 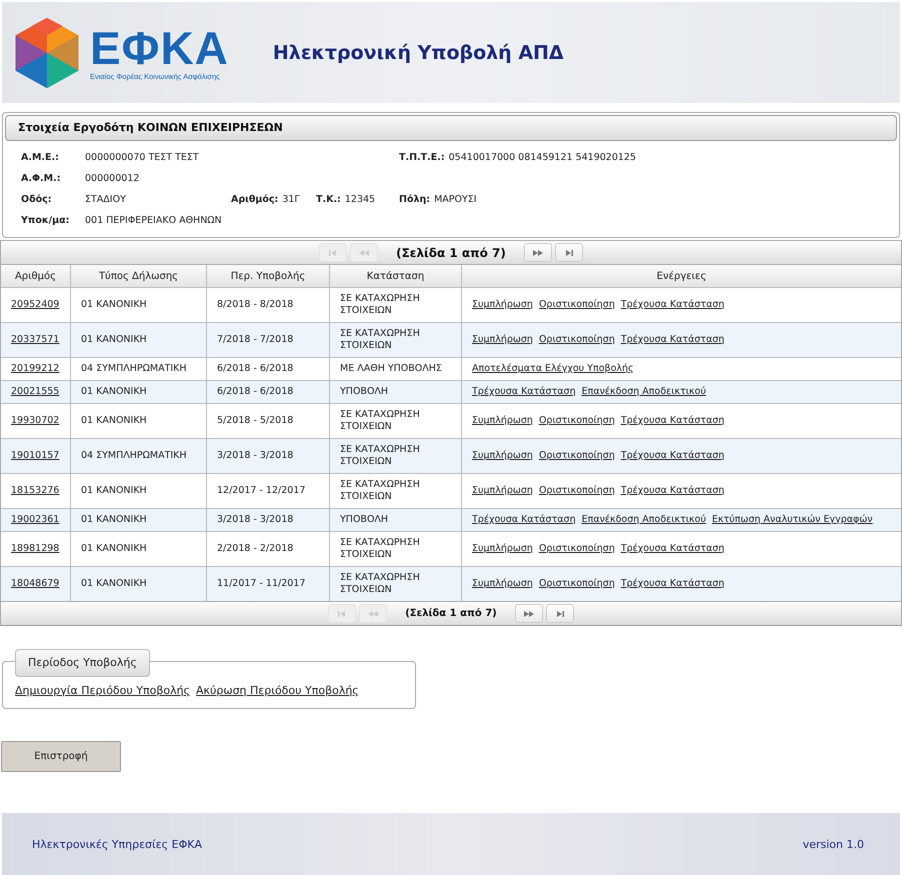 I want to click on table-cell: 04 ΣΥΜΠΛΗΡΩΜΑΤΙΚΗ, so click(x=138, y=456).